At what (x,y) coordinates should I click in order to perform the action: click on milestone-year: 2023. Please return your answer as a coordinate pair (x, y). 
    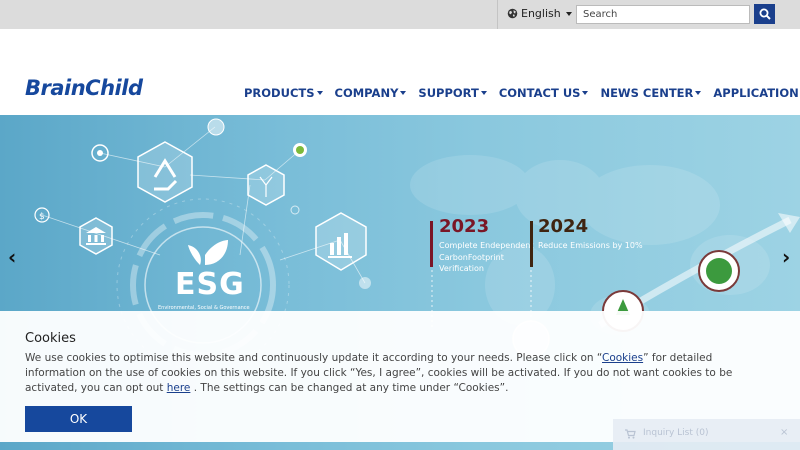
    Looking at the image, I should click on (464, 226).